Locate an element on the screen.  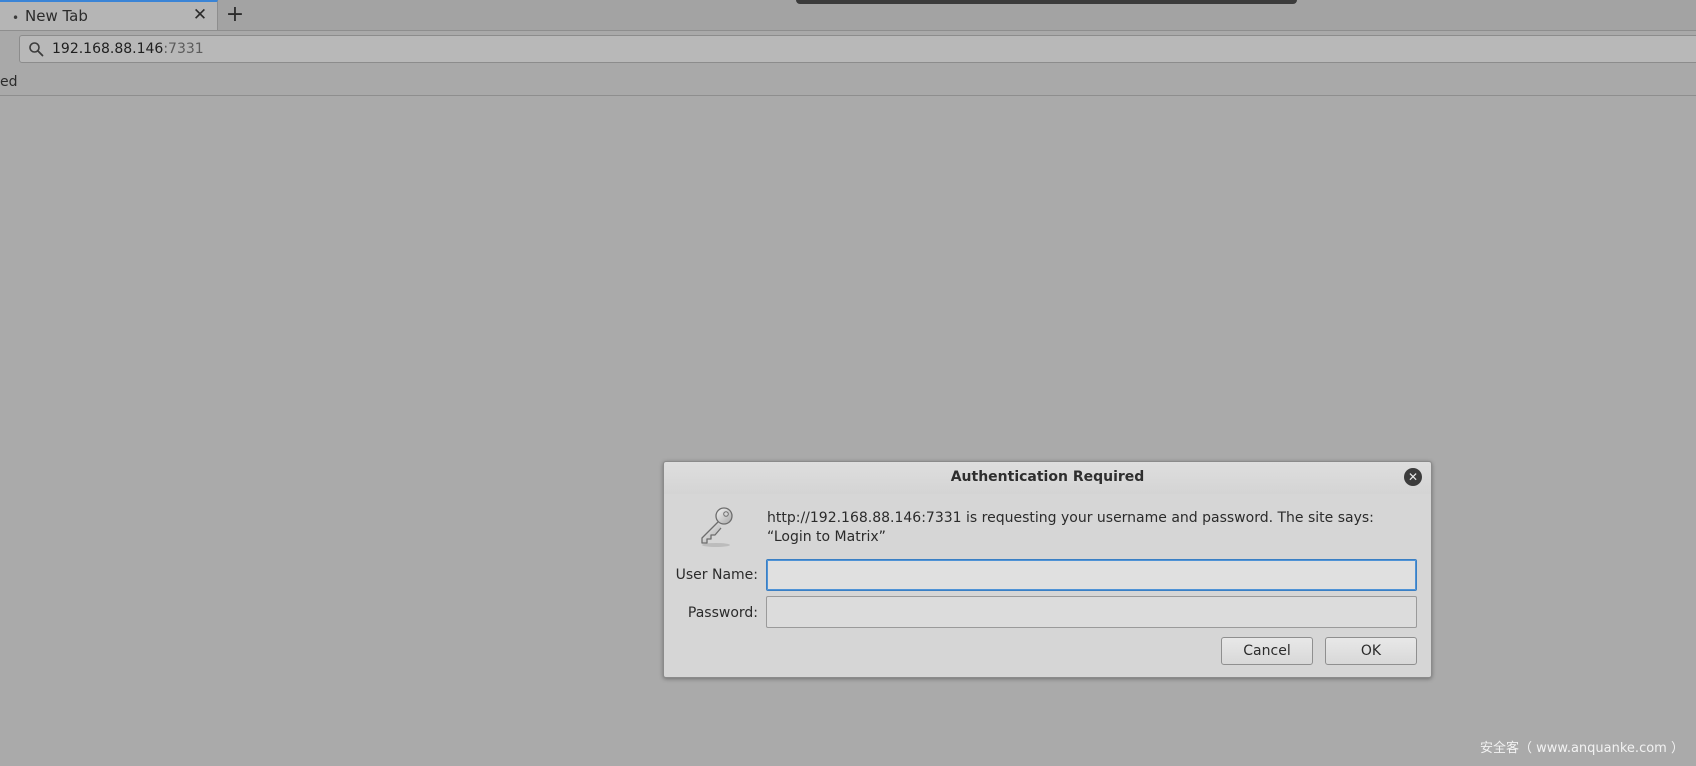
tab-new-tab: • New Tab ✕ is located at coordinates (109, 15).